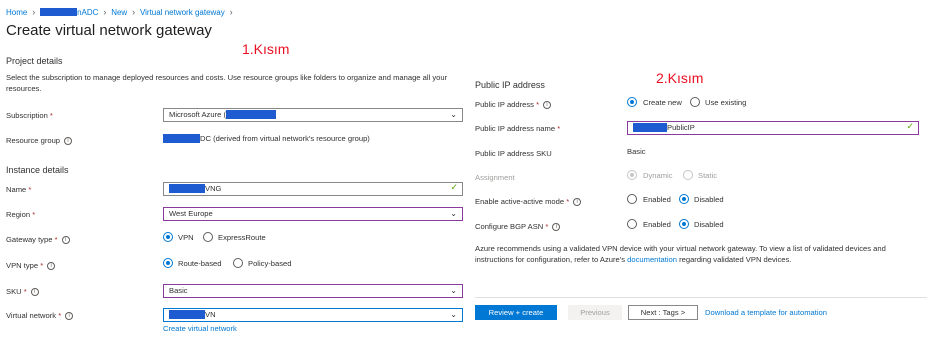  What do you see at coordinates (528, 201) in the screenshot?
I see `active-active-label: Enable active-active mode * i` at bounding box center [528, 201].